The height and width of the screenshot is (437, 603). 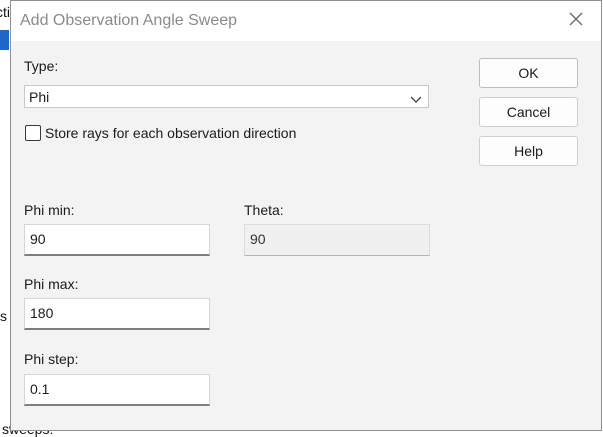 I want to click on type-select: Phi, so click(x=226, y=96).